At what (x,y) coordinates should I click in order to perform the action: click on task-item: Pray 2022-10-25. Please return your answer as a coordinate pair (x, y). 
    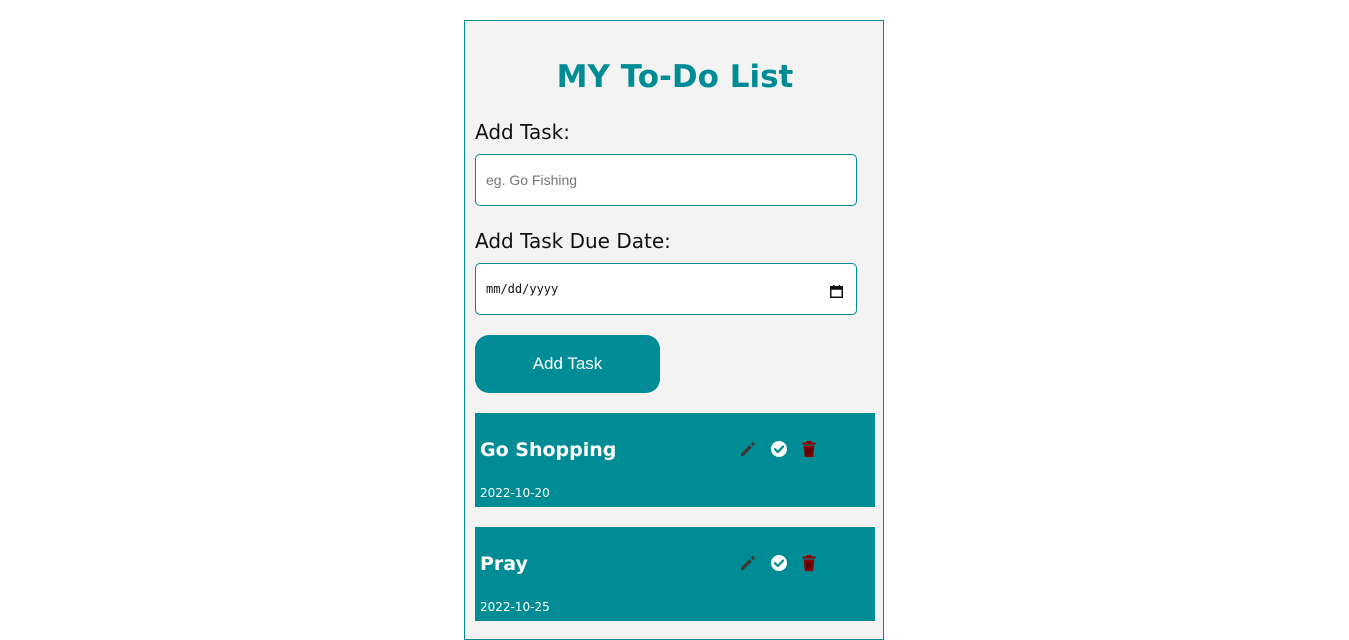
    Looking at the image, I should click on (675, 574).